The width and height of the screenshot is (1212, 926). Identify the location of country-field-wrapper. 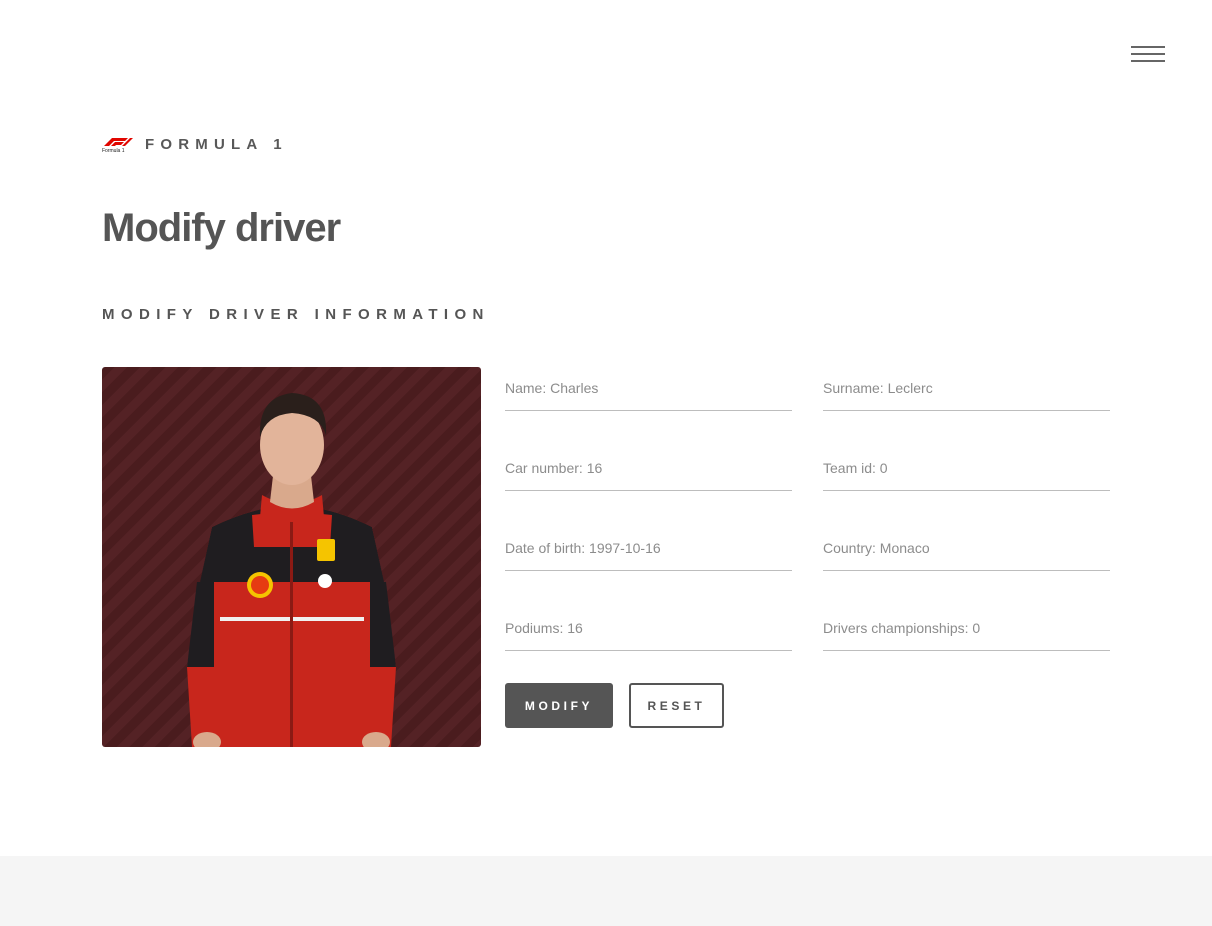
(966, 549).